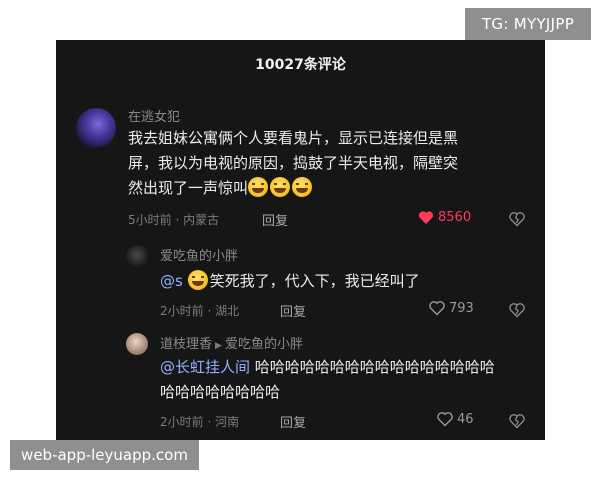 This screenshot has height=480, width=600. Describe the element at coordinates (293, 163) in the screenshot. I see `comment-text-line: 屏，我以为电视的原因，捣鼓了半天电视，隔壁突` at that location.